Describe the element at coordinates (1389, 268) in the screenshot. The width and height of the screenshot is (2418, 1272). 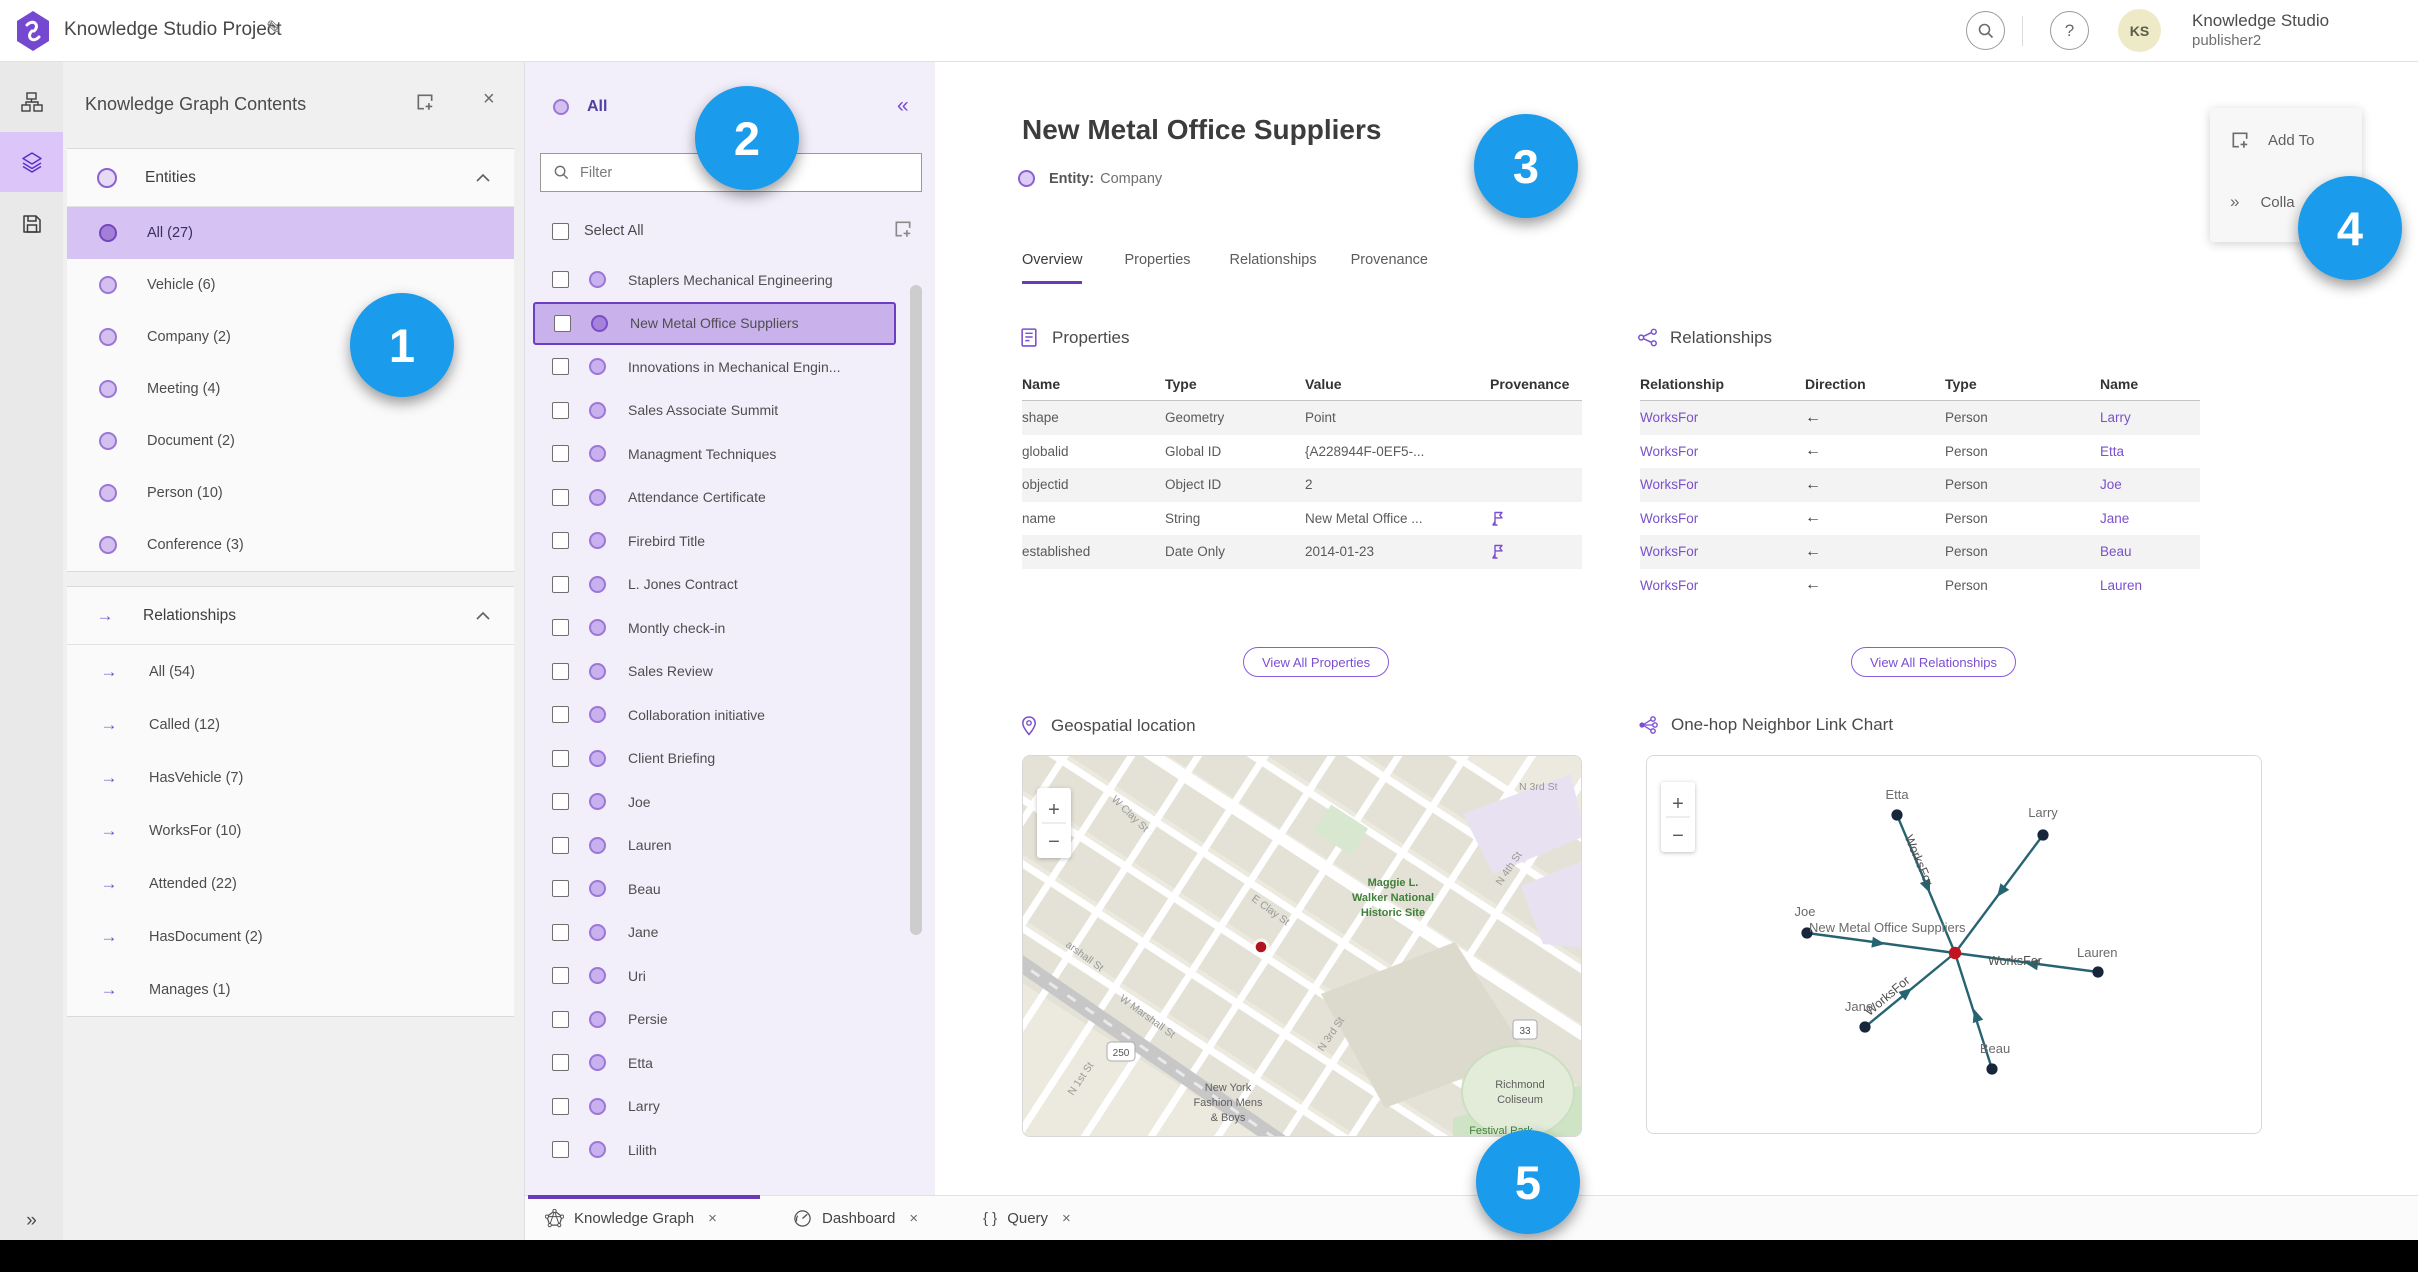
I see `tab-provenance: Provenance` at that location.